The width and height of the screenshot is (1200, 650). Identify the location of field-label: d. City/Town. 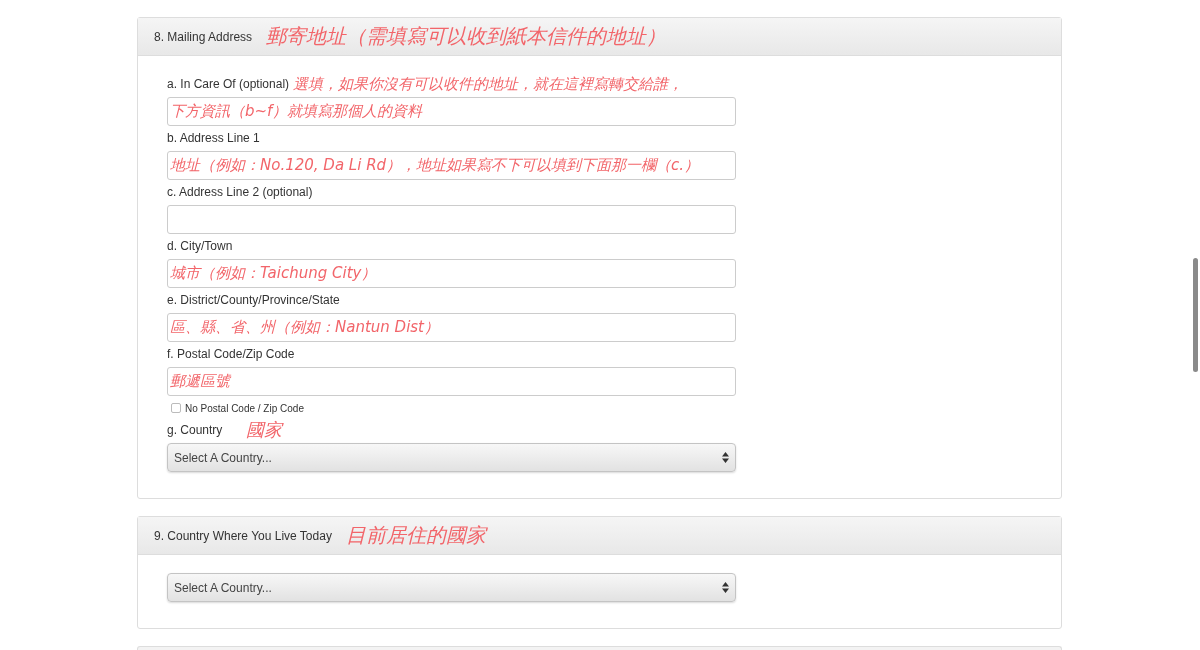
(200, 246).